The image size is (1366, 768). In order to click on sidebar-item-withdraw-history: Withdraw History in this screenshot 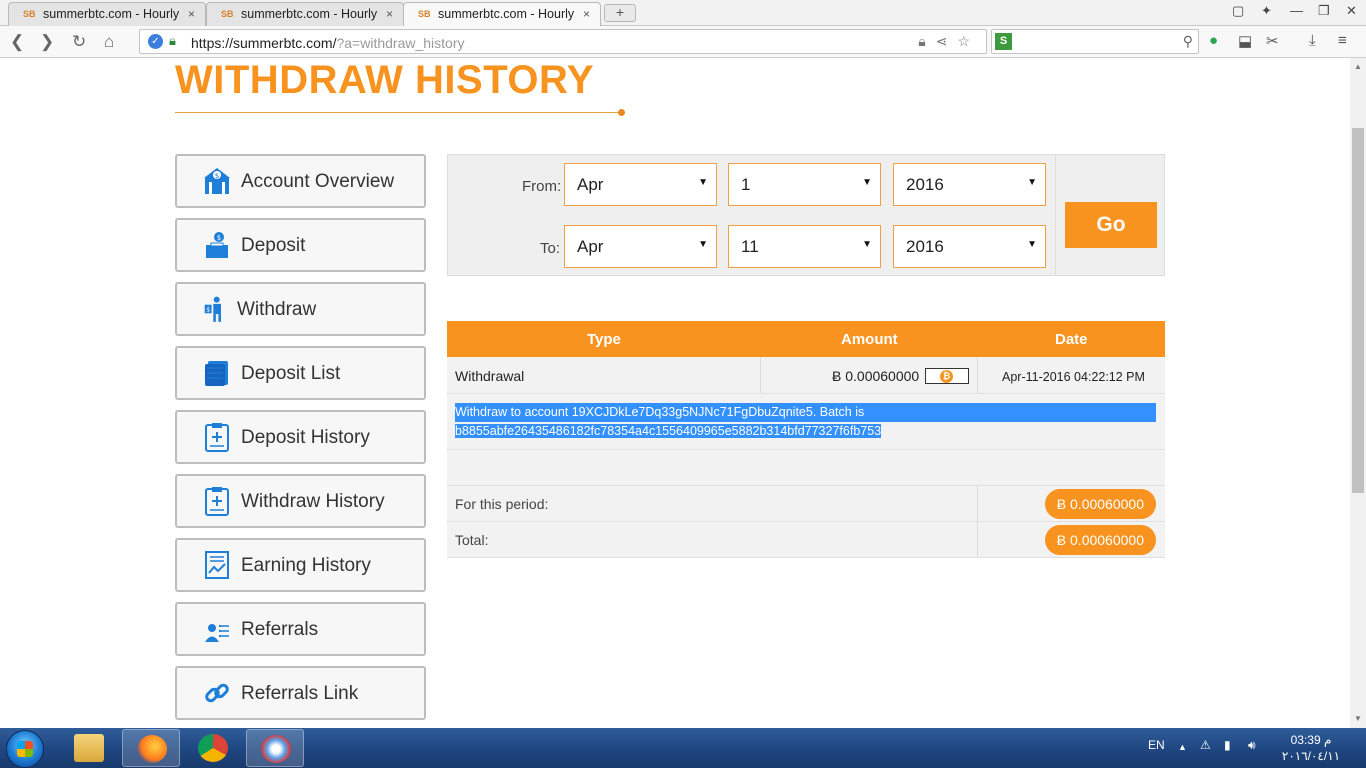, I will do `click(300, 501)`.